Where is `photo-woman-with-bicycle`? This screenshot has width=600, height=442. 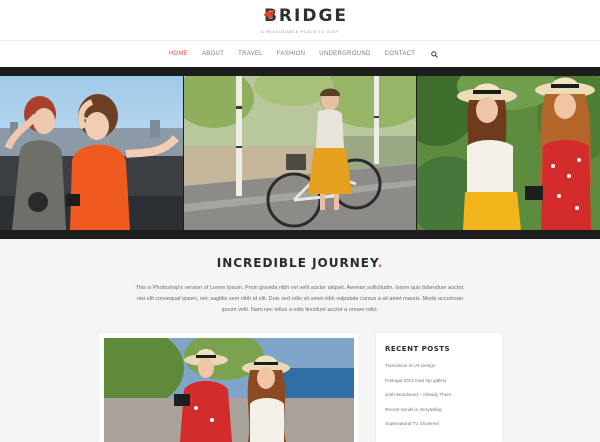
photo-woman-with-bicycle is located at coordinates (300, 153).